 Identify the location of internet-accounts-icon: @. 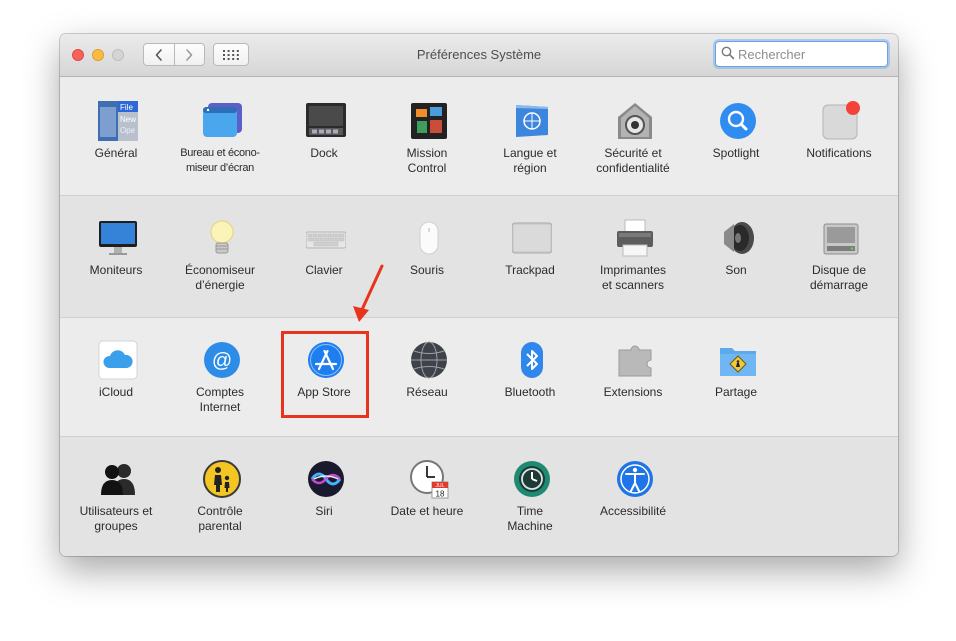
(222, 360).